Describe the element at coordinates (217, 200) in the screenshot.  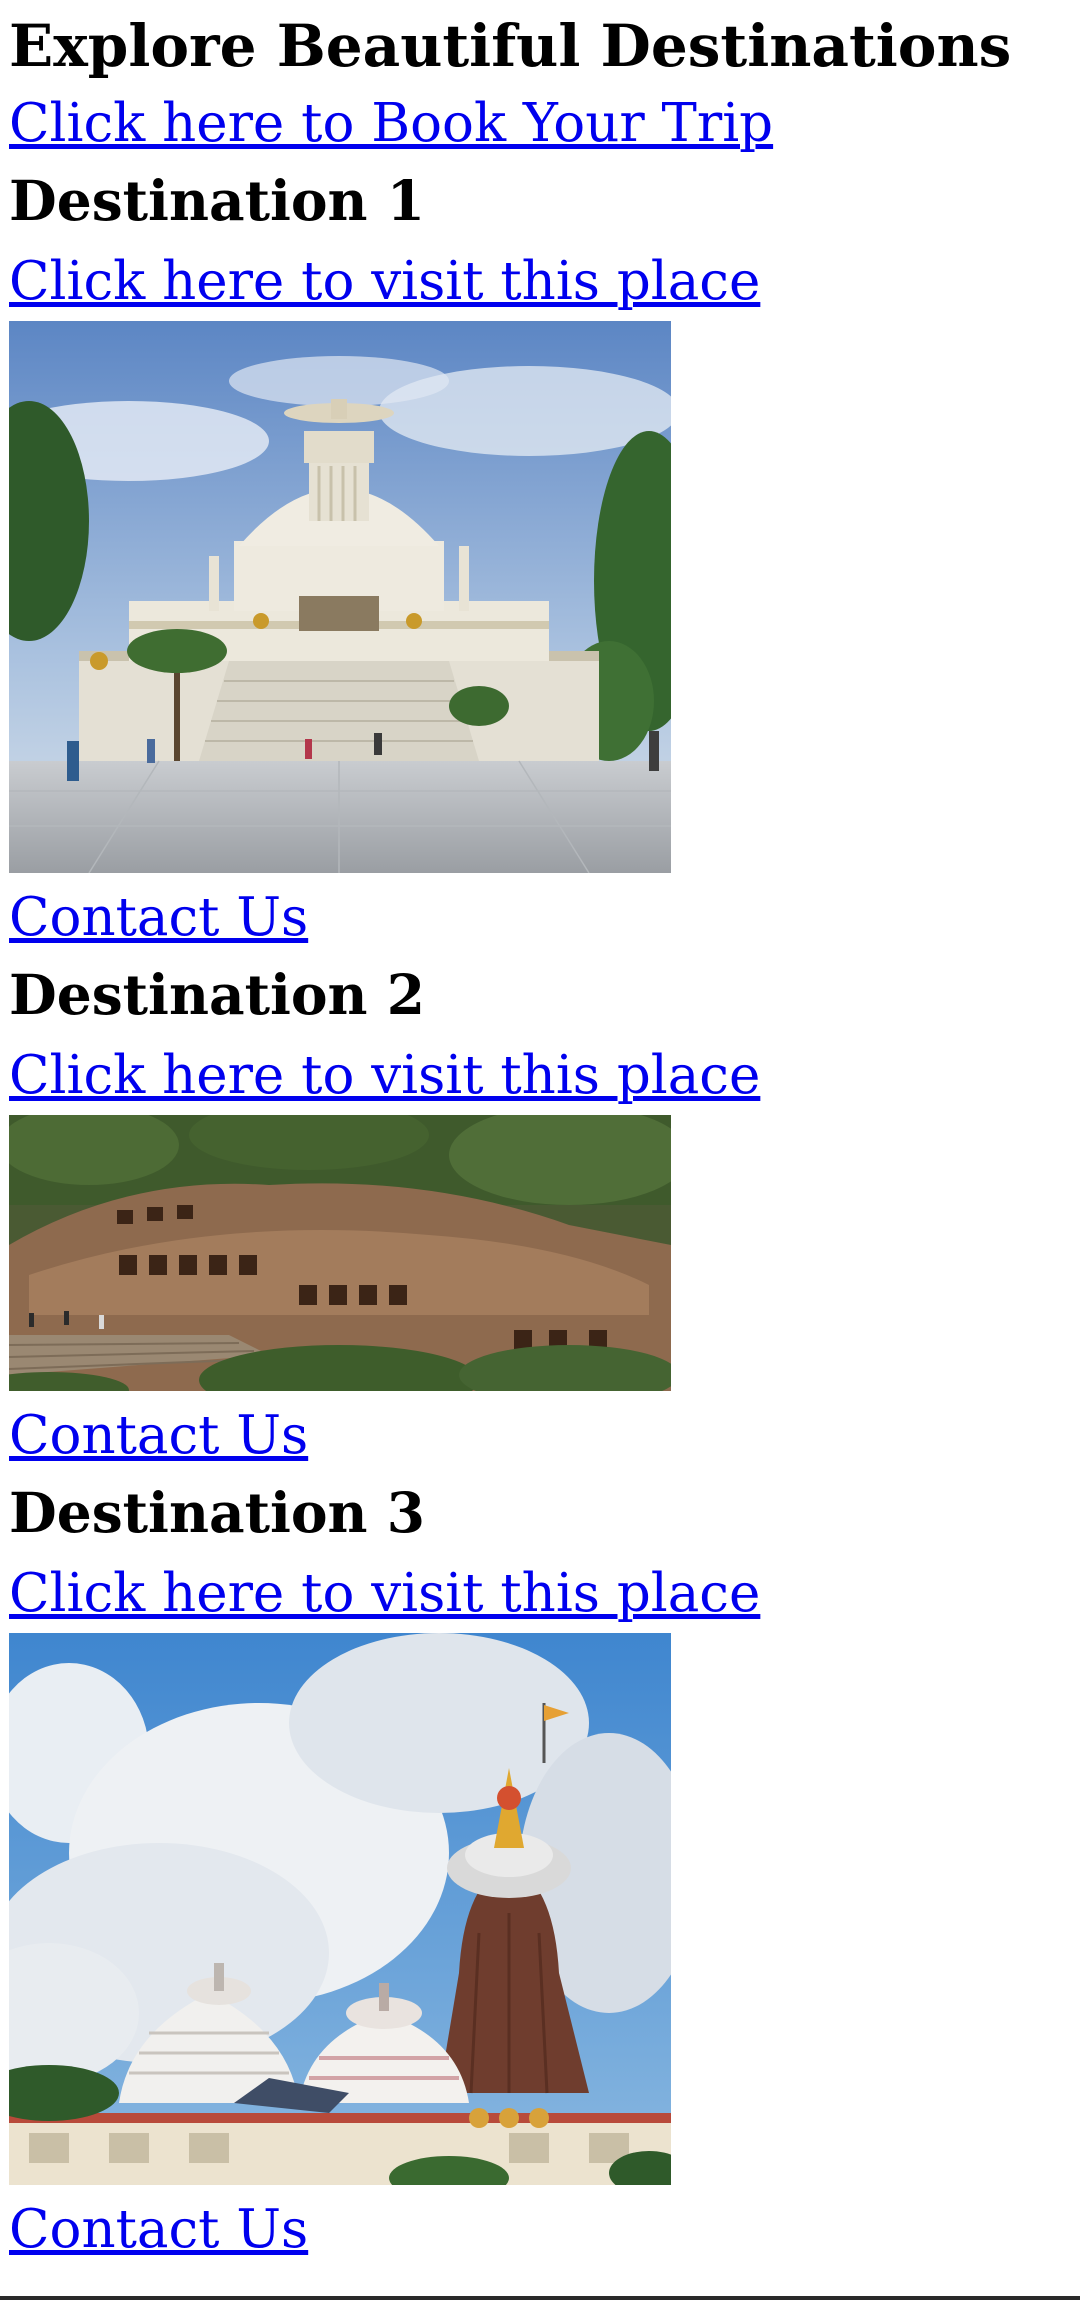
I see `destination-title: Destination 1` at that location.